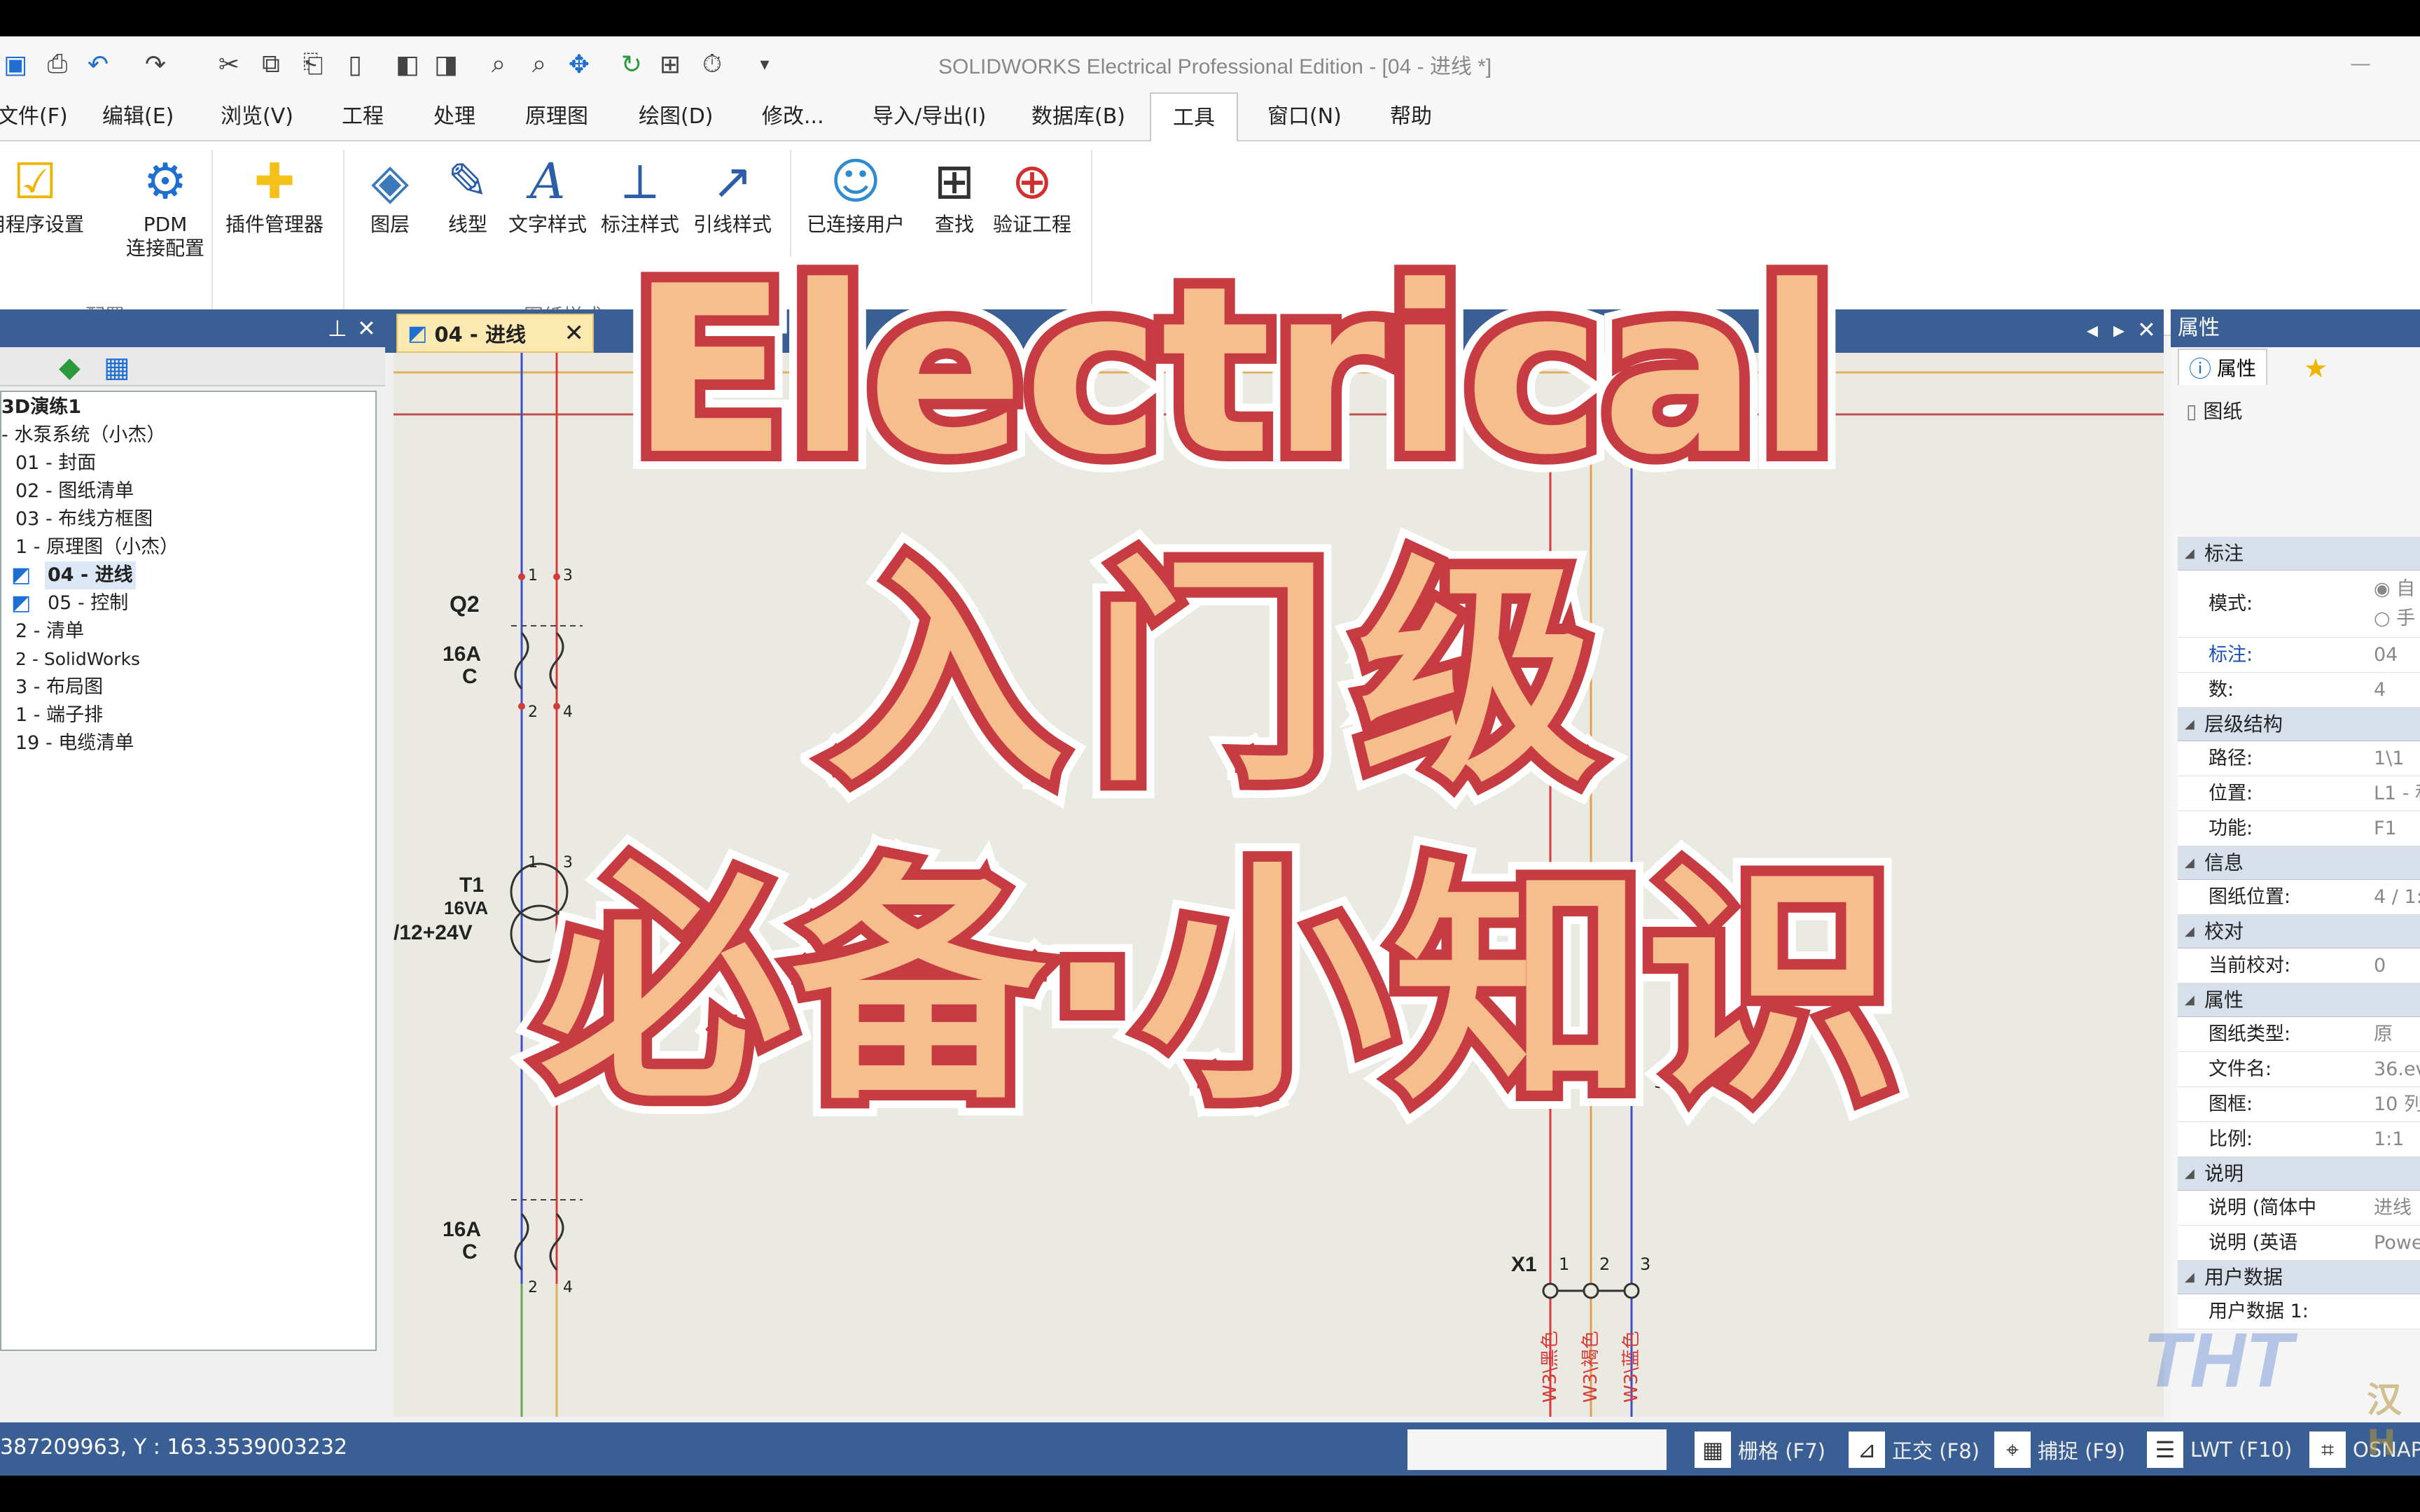 Image resolution: width=2420 pixels, height=1512 pixels. I want to click on menu-schematic: 原理图, so click(556, 116).